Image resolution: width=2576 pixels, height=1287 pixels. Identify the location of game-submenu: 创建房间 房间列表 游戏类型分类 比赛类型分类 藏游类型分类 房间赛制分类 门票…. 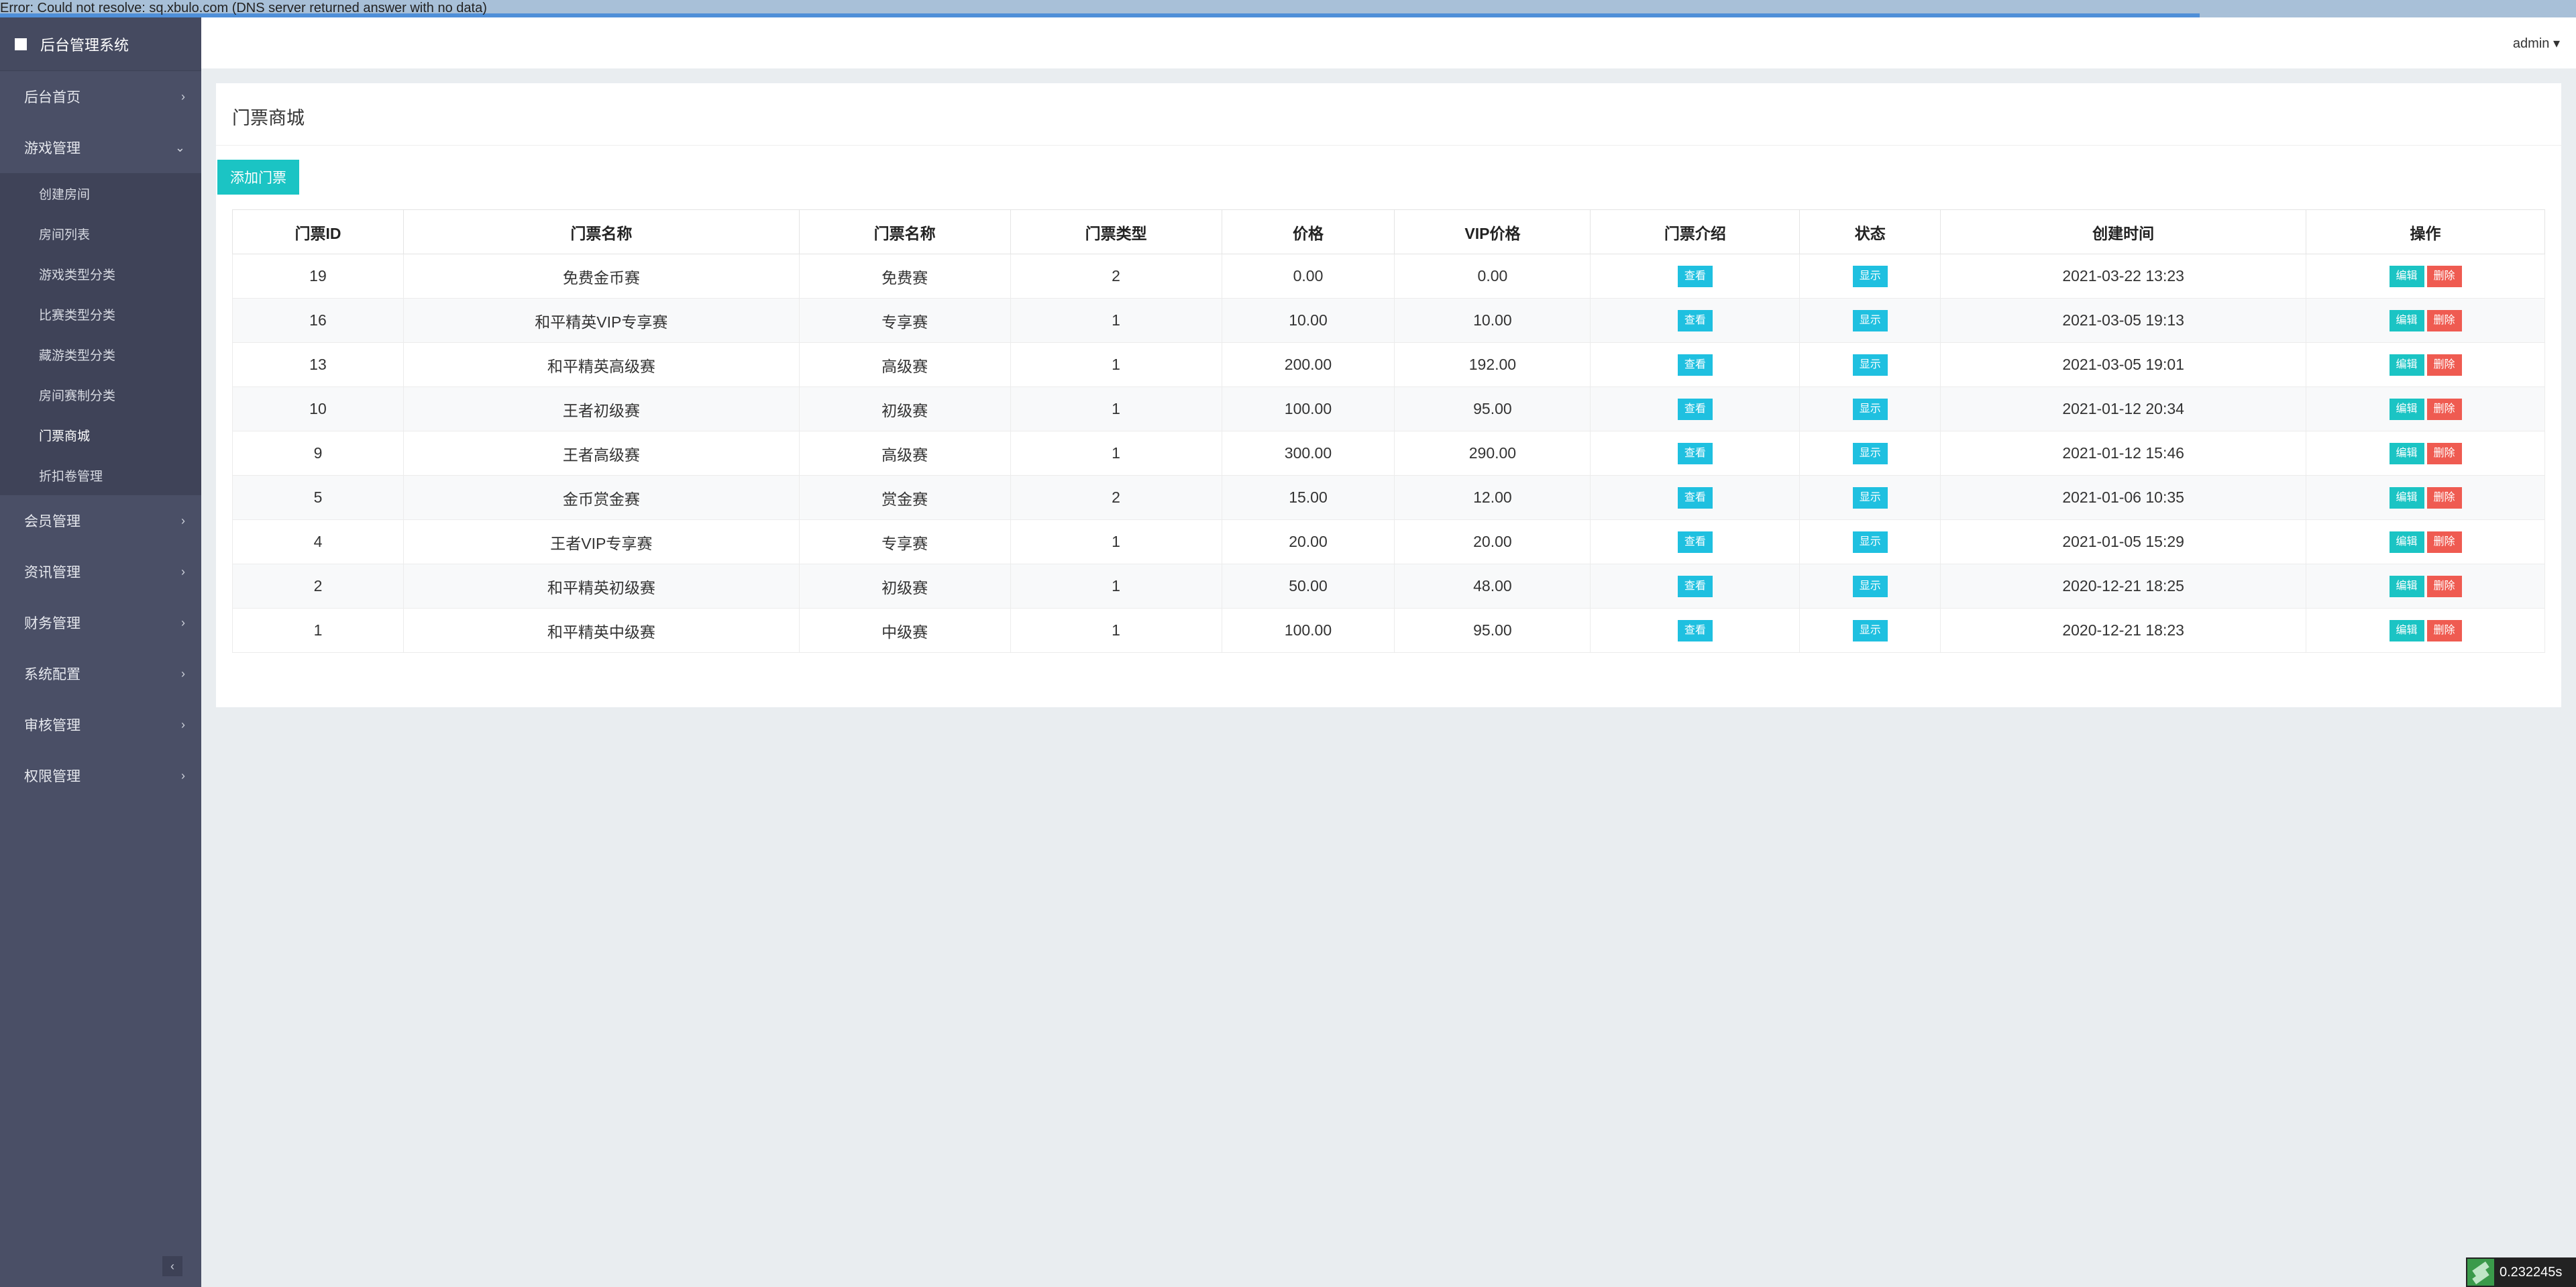
(100, 334).